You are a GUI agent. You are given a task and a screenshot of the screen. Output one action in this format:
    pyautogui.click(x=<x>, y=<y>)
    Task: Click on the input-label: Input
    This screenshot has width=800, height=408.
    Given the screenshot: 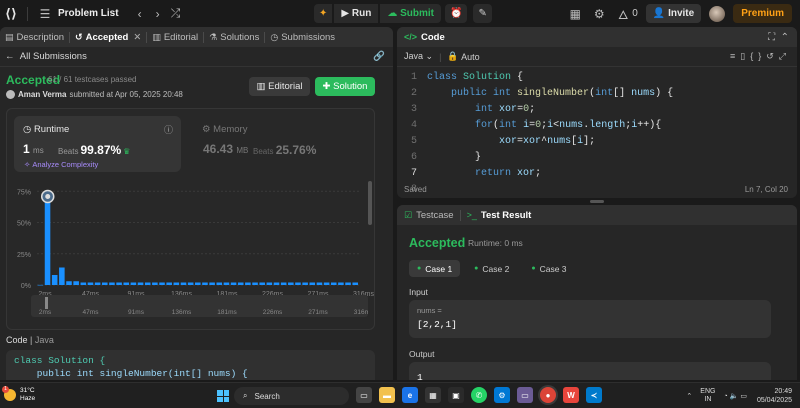 What is the action you would take?
    pyautogui.click(x=418, y=292)
    